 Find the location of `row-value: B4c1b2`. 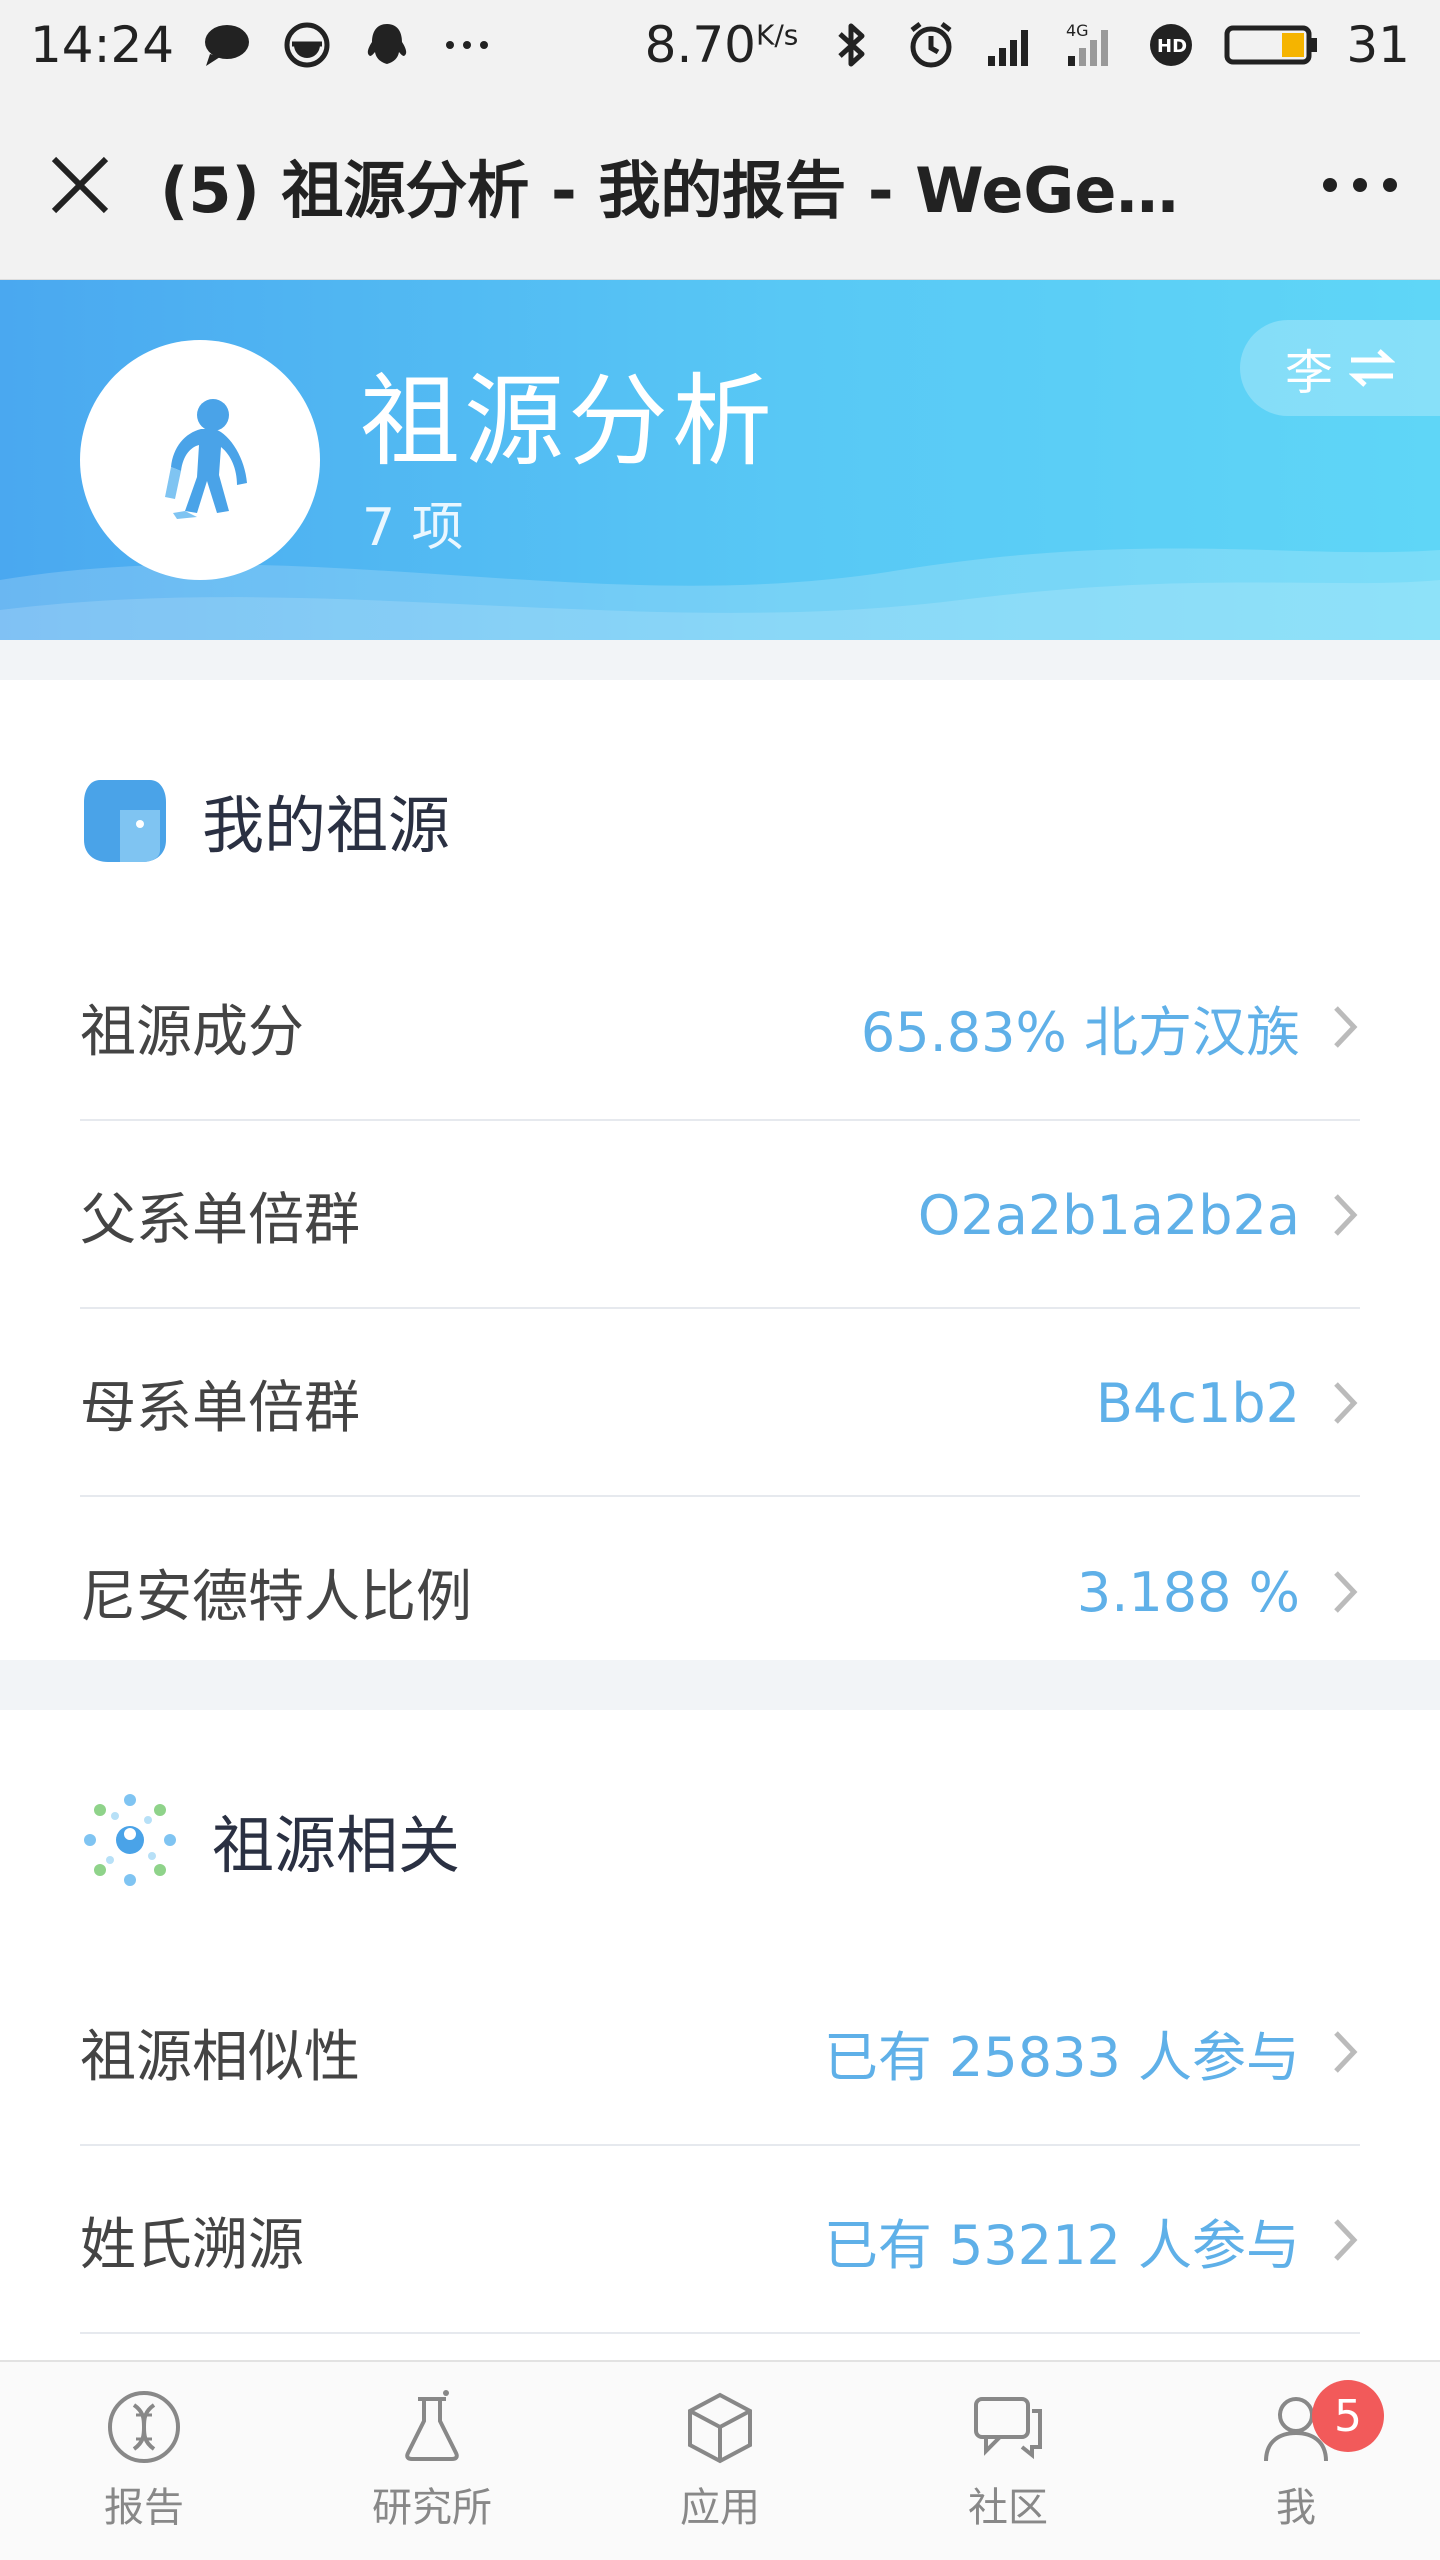

row-value: B4c1b2 is located at coordinates (1197, 1403).